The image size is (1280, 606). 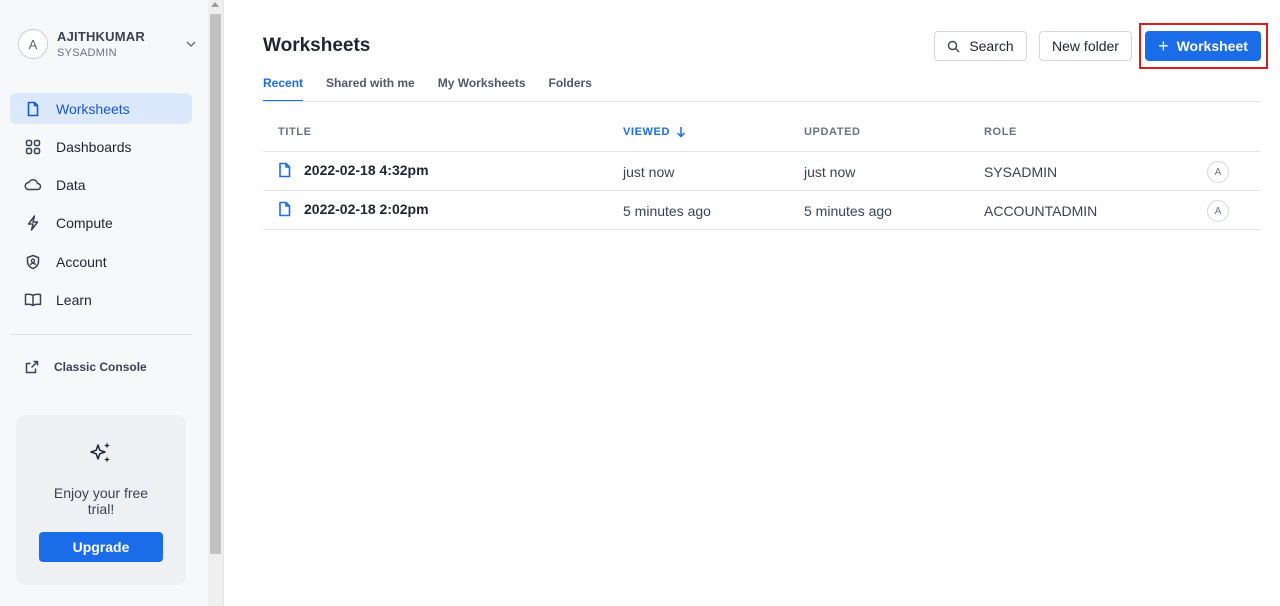 What do you see at coordinates (33, 262) in the screenshot?
I see `shield-icon` at bounding box center [33, 262].